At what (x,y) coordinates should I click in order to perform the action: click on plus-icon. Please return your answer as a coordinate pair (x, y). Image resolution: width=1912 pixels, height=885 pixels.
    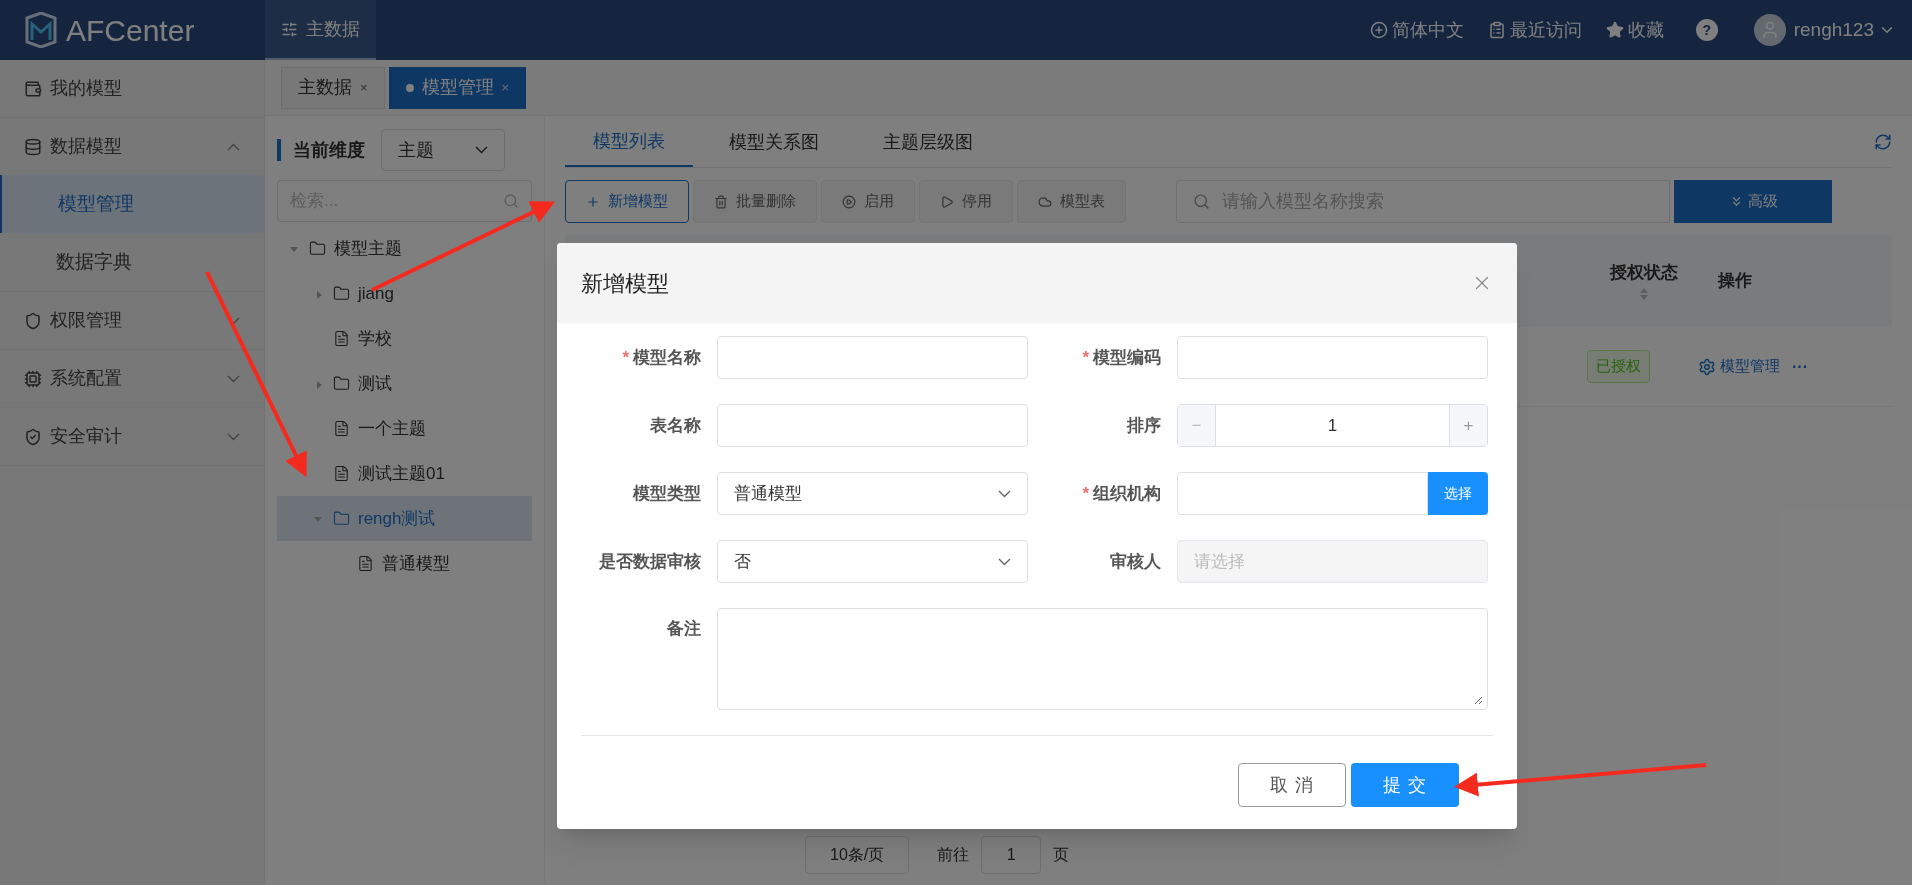
    Looking at the image, I should click on (593, 201).